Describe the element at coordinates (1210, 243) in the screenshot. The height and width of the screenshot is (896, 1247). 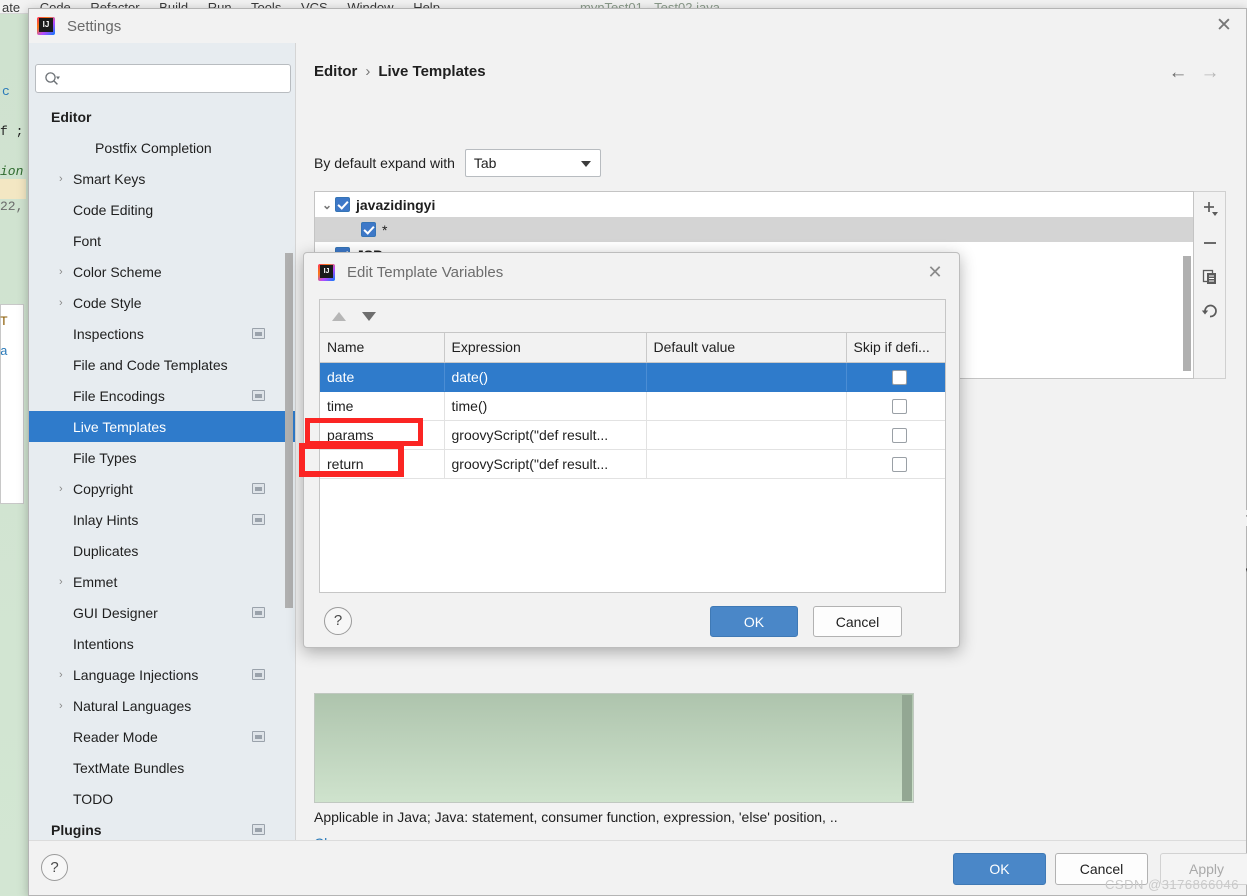
I see `remove-icon` at that location.